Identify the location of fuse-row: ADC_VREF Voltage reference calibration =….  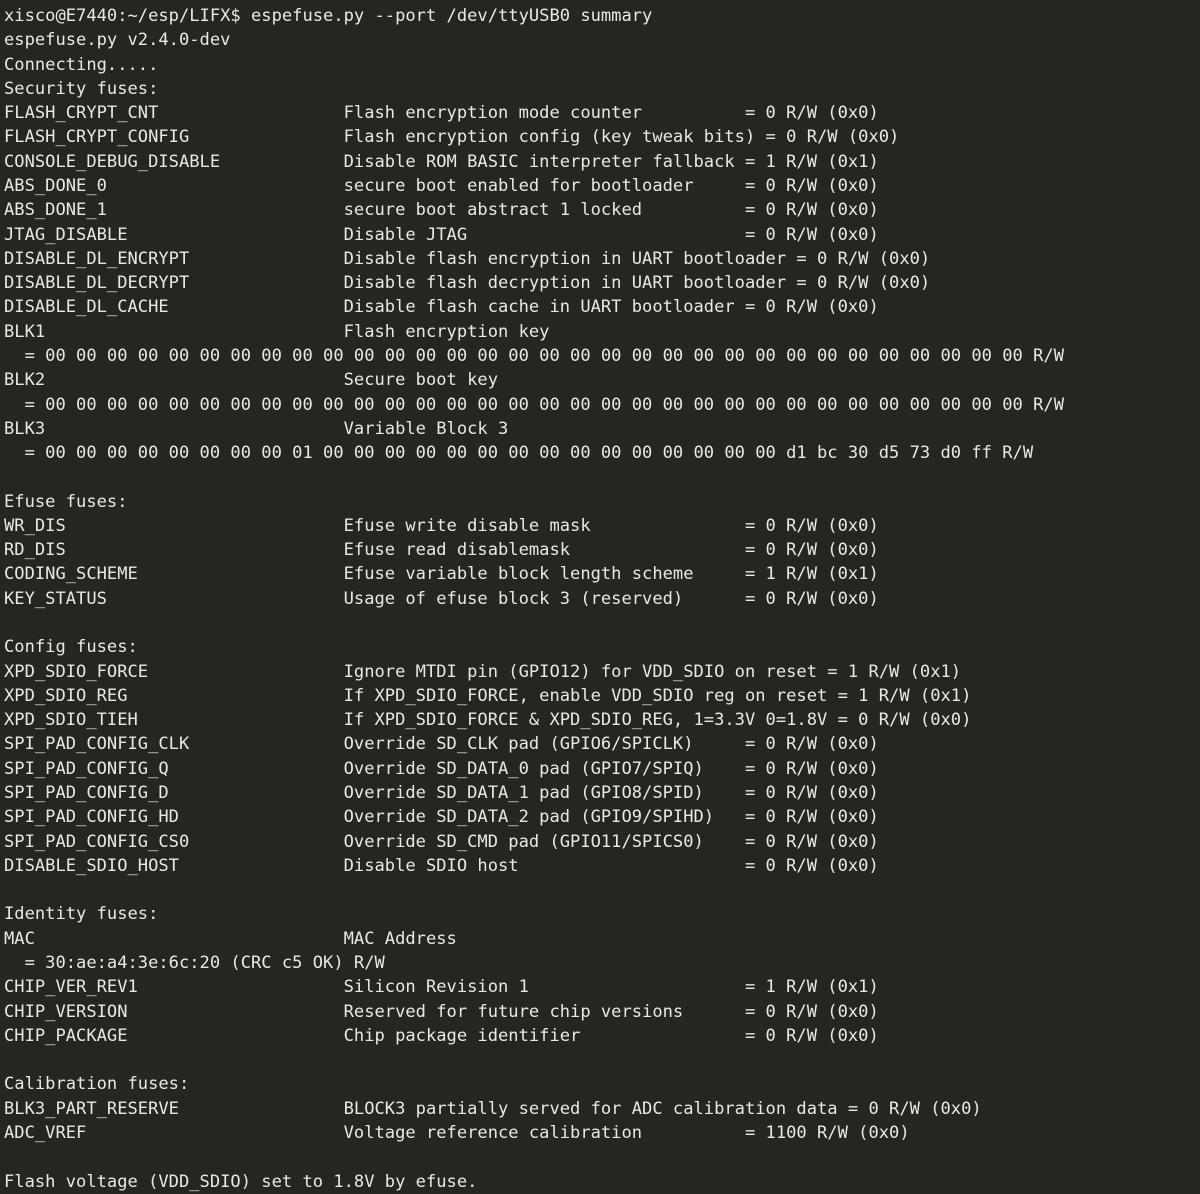
(457, 1132).